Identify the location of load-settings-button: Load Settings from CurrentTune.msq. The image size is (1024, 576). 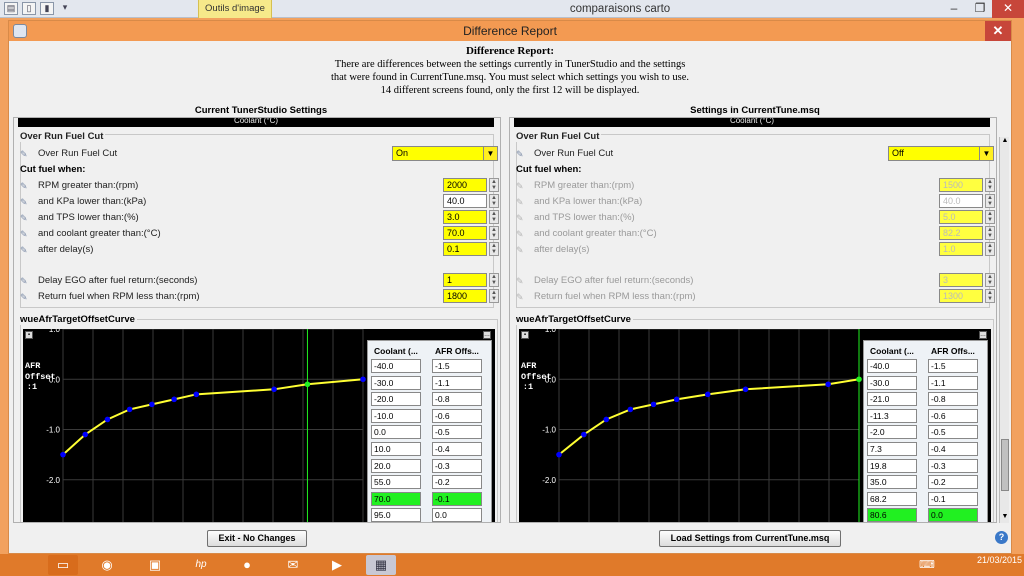
(750, 538).